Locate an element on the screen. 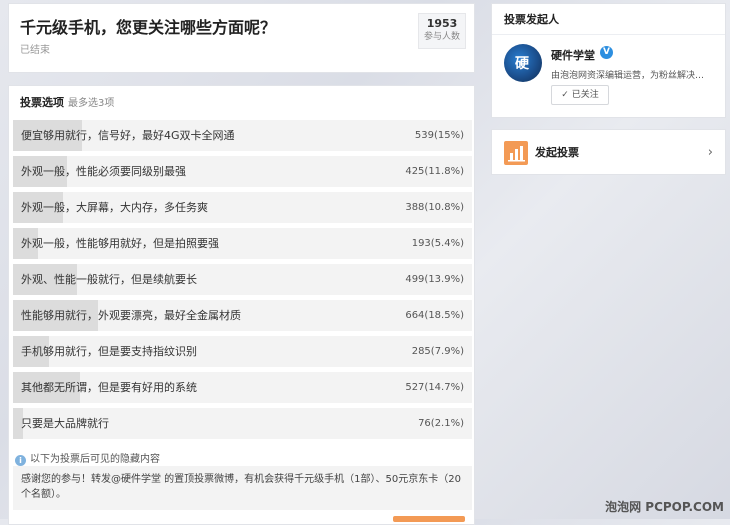  avatar: 硬 is located at coordinates (523, 63).